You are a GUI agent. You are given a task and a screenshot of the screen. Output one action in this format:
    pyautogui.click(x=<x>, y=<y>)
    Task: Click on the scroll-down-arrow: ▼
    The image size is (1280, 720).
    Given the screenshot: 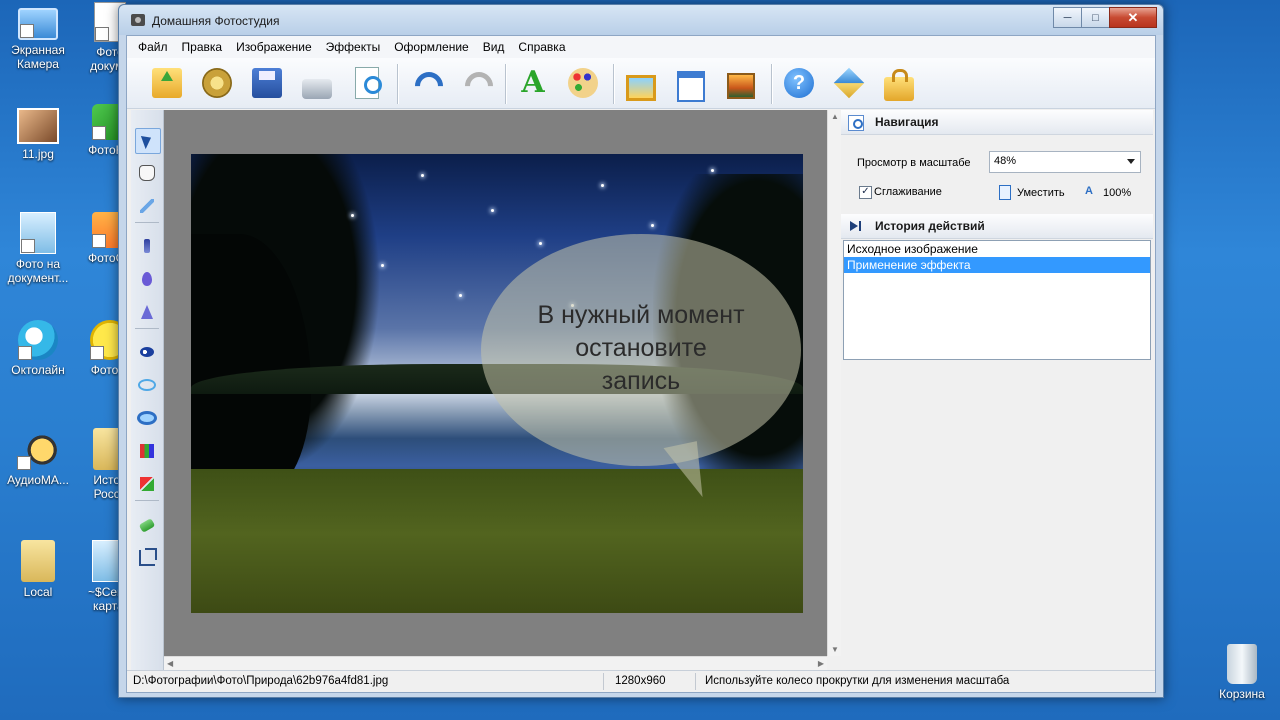 What is the action you would take?
    pyautogui.click(x=835, y=649)
    